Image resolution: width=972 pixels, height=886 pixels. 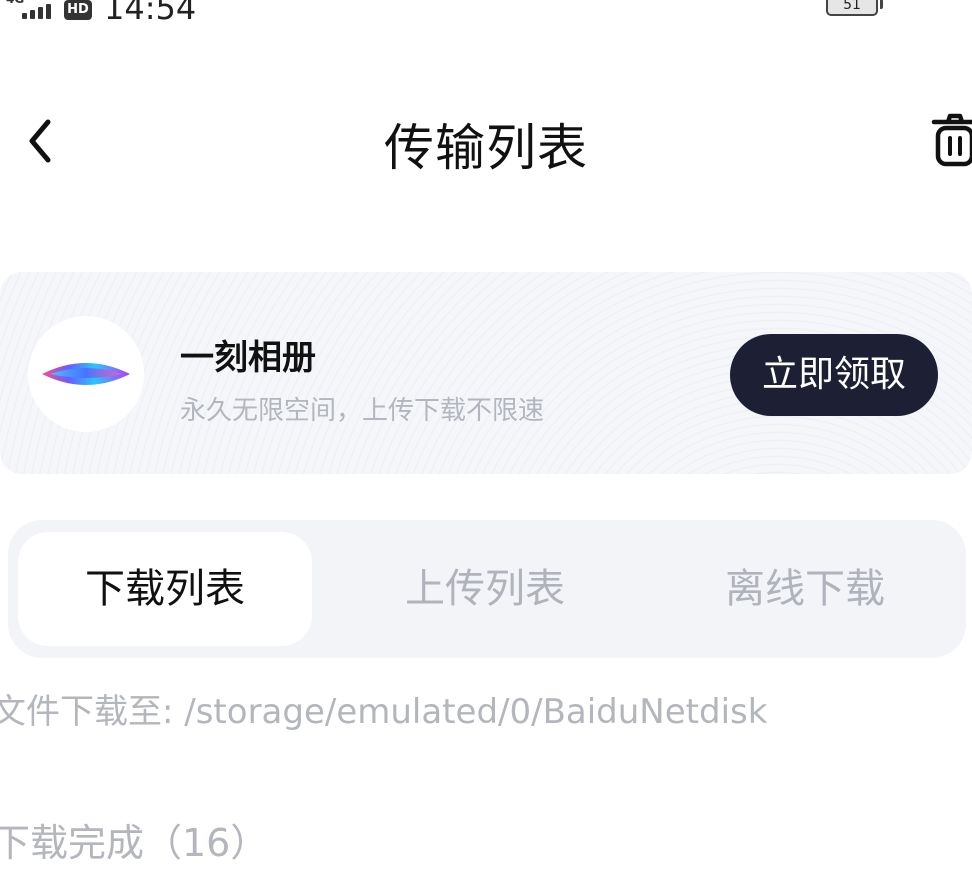 What do you see at coordinates (150, 13) in the screenshot?
I see `status-time: 14:54` at bounding box center [150, 13].